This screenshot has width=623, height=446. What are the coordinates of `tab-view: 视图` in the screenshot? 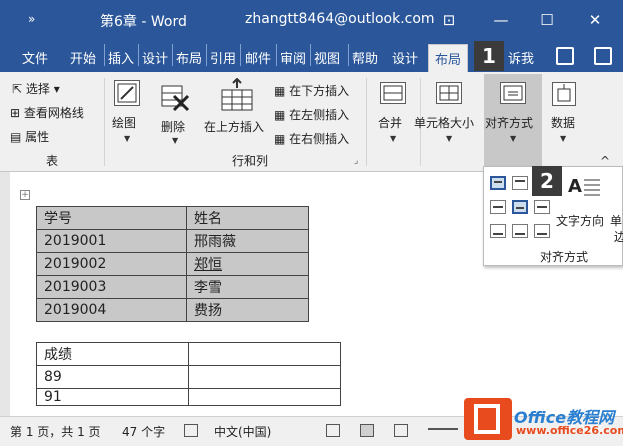 It's located at (327, 57).